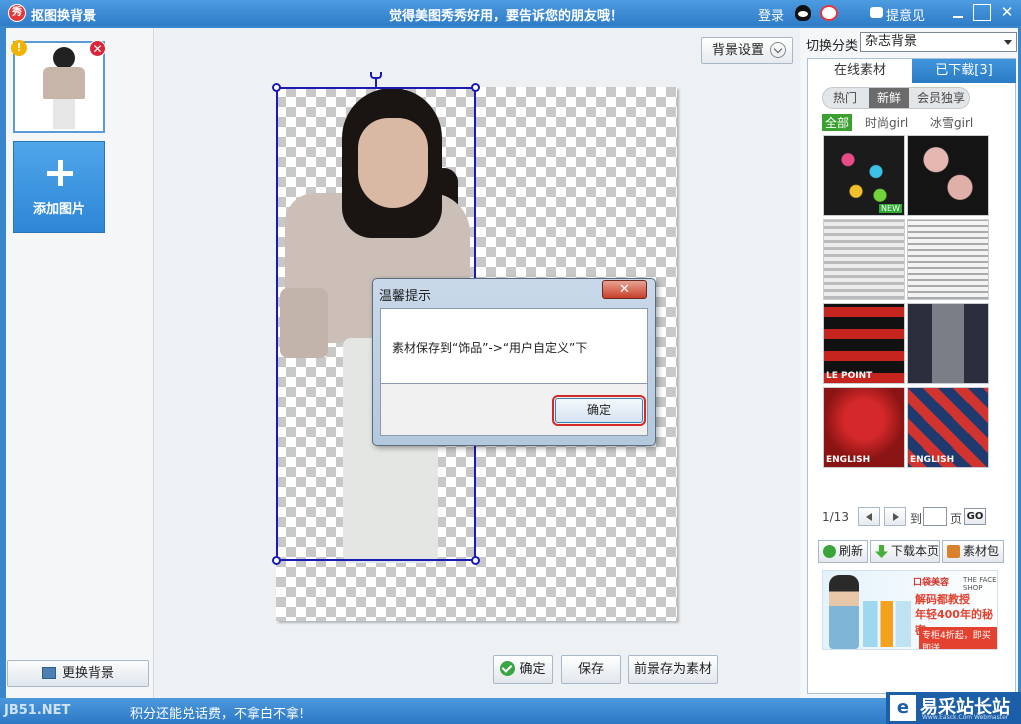  What do you see at coordinates (951, 122) in the screenshot?
I see `subfilter-ice-girl: 冰雪girl` at bounding box center [951, 122].